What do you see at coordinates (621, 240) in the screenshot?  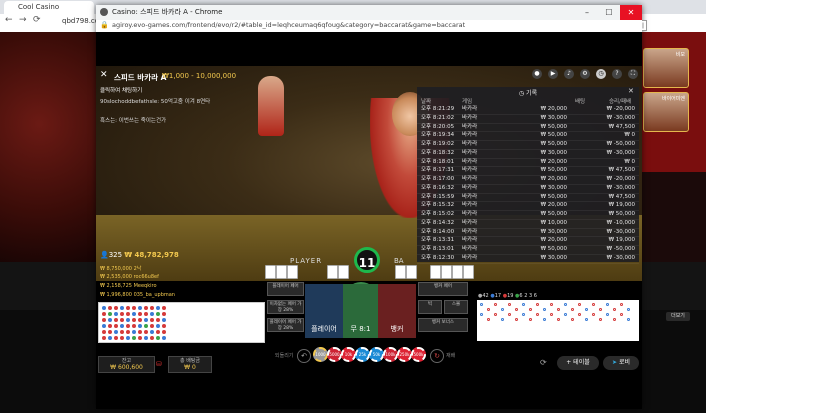 I see `history-cell: ₩ 19,000` at bounding box center [621, 240].